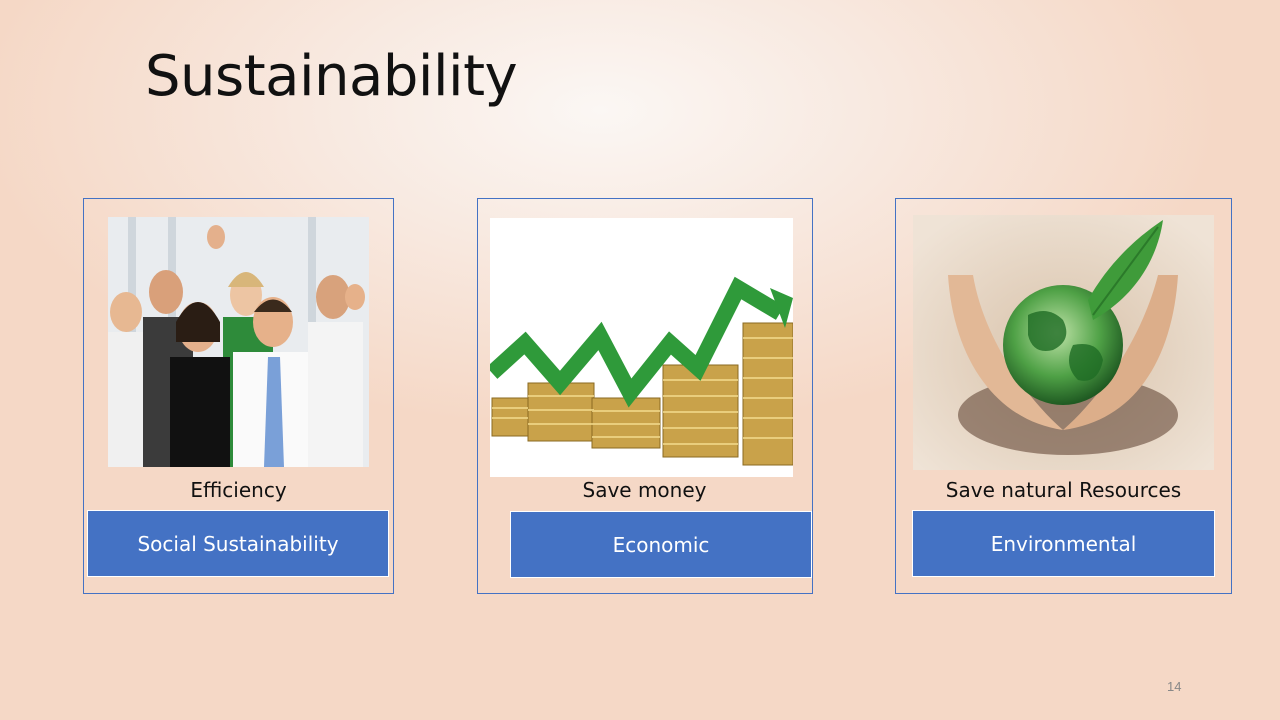 Image resolution: width=1280 pixels, height=720 pixels. Describe the element at coordinates (331, 76) in the screenshot. I see `slide-title: Sustainability` at that location.